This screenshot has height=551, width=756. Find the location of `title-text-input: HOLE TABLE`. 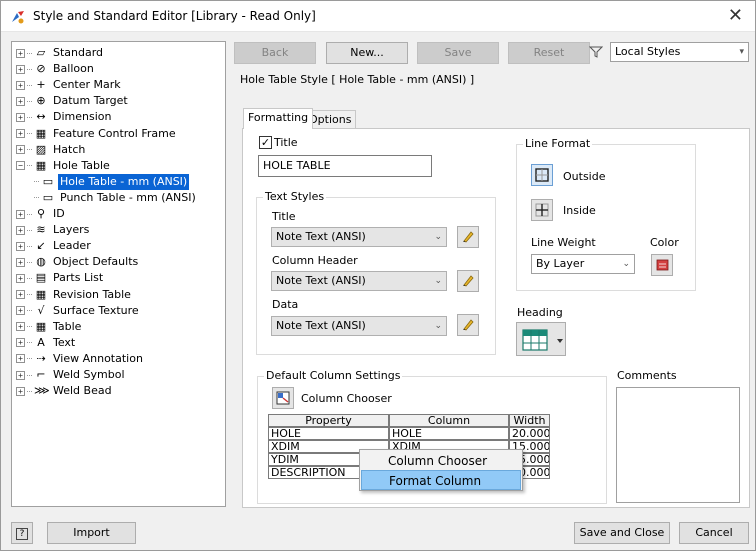

title-text-input: HOLE TABLE is located at coordinates (345, 166).